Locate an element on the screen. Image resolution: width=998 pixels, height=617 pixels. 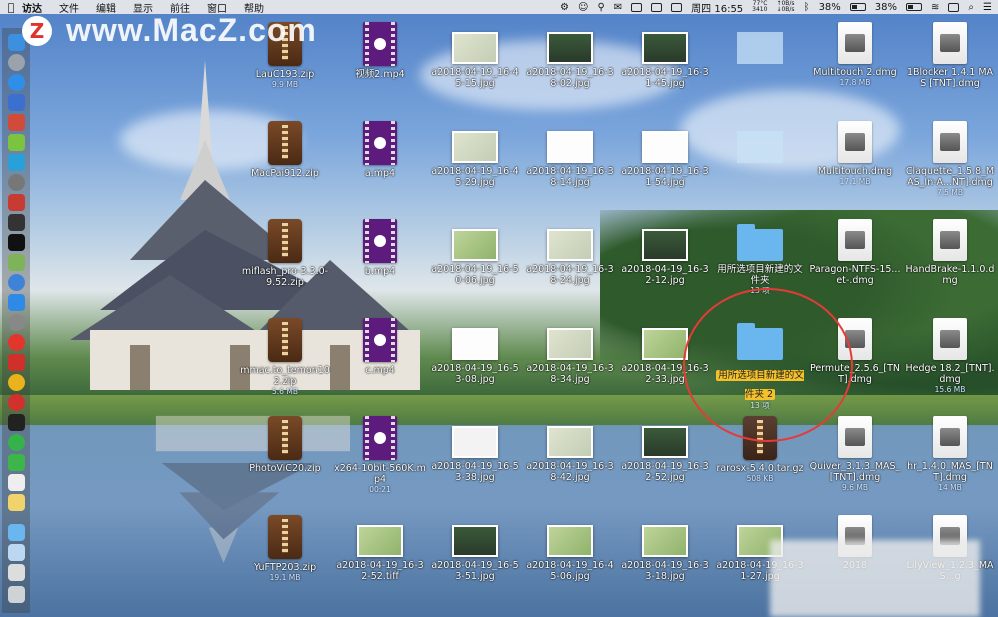
disk-icon is located at coordinates (16, 182).